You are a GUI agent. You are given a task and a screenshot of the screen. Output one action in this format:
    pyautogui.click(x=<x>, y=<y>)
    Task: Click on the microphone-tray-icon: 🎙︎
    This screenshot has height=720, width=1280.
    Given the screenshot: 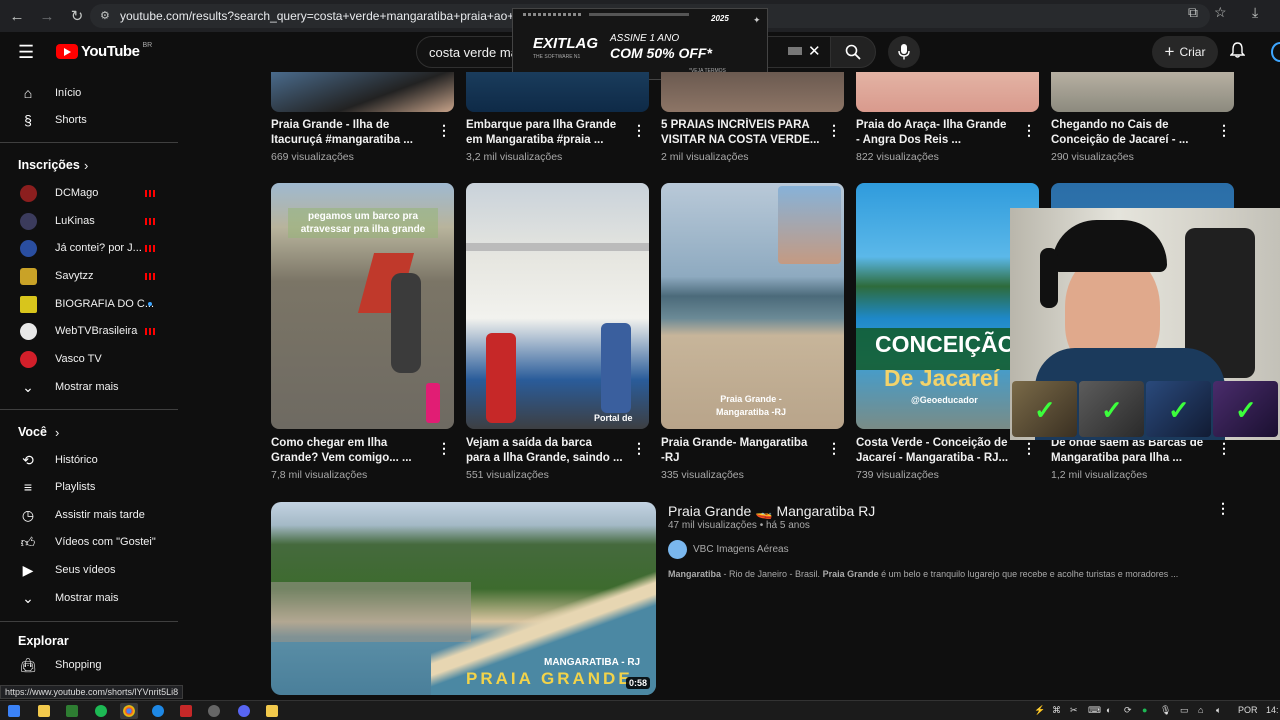 What is the action you would take?
    pyautogui.click(x=1165, y=710)
    